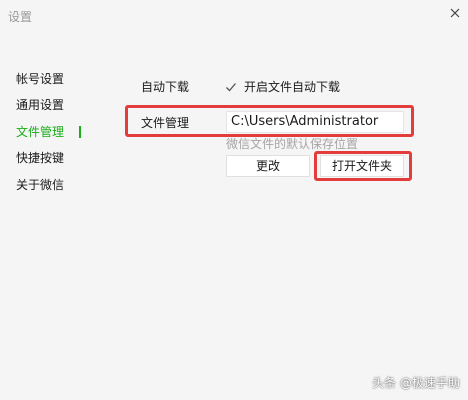 This screenshot has height=400, width=468. What do you see at coordinates (363, 166) in the screenshot?
I see `highlight-box-open-folder` at bounding box center [363, 166].